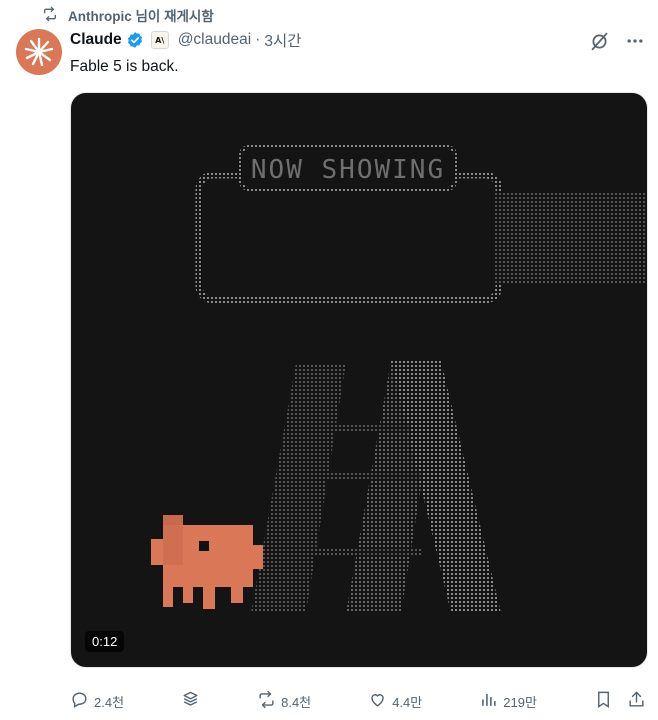 Image resolution: width=658 pixels, height=720 pixels. I want to click on secondary-actions, so click(620, 701).